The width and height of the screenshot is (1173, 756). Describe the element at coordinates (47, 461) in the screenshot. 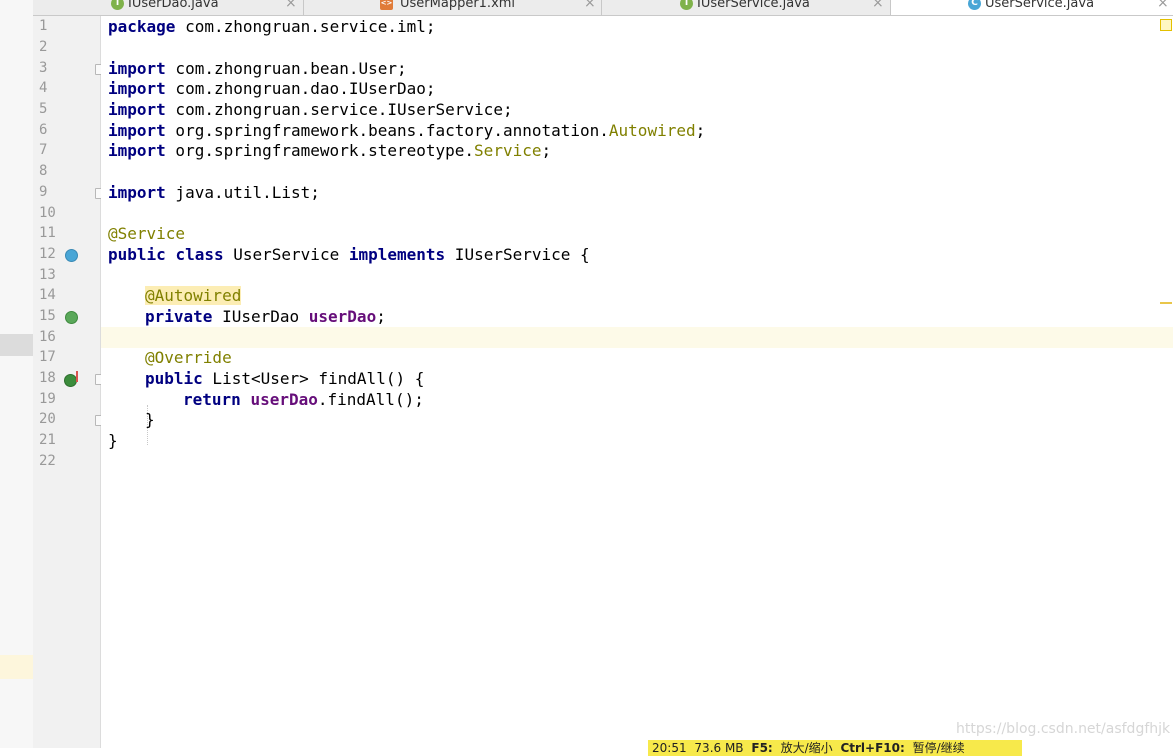

I see `line-number: 22` at that location.